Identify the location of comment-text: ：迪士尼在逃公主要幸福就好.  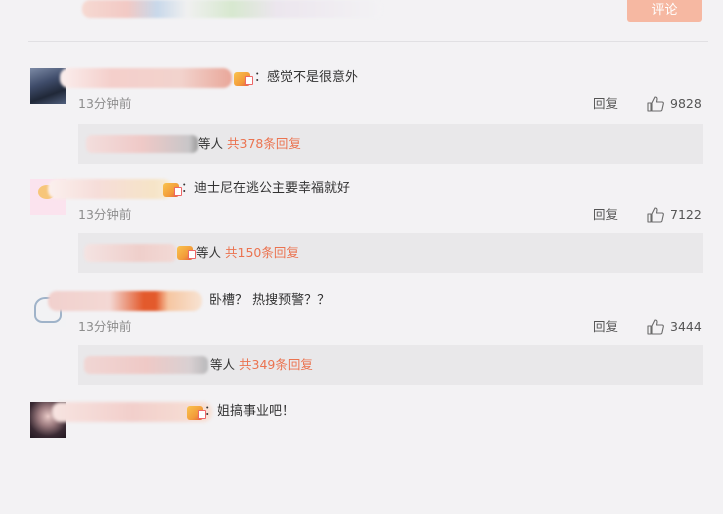
(266, 188).